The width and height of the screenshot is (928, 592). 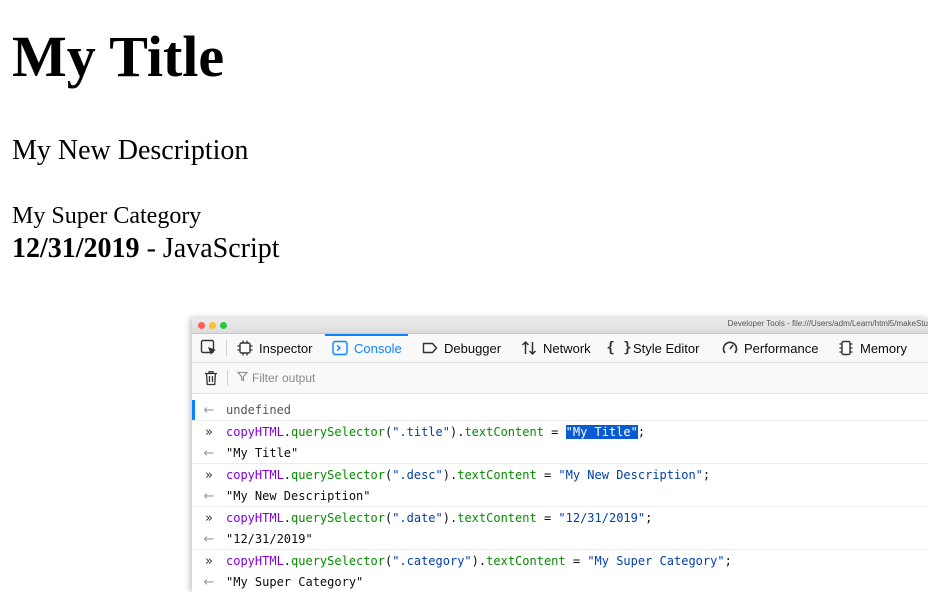 I want to click on tab-inspector: Inspector, so click(x=274, y=348).